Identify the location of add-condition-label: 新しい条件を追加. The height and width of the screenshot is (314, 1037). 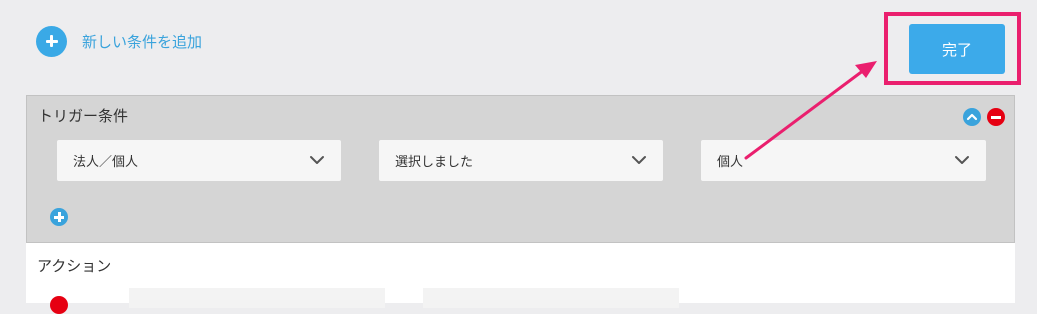
(142, 41).